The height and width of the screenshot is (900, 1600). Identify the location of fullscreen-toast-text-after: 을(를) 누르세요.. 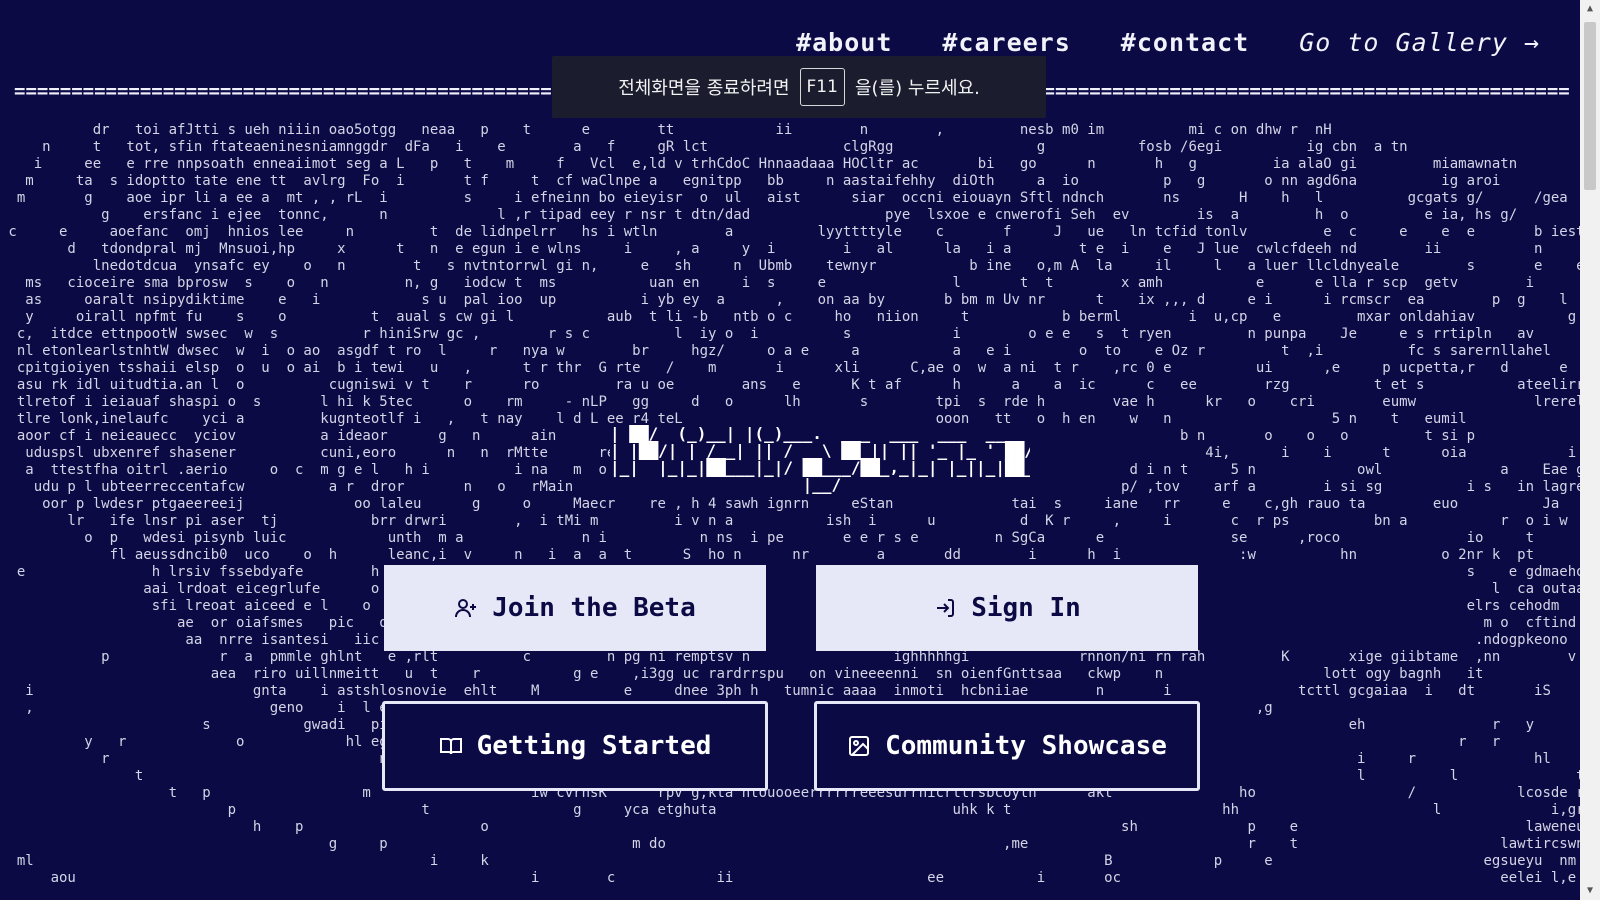
(917, 88).